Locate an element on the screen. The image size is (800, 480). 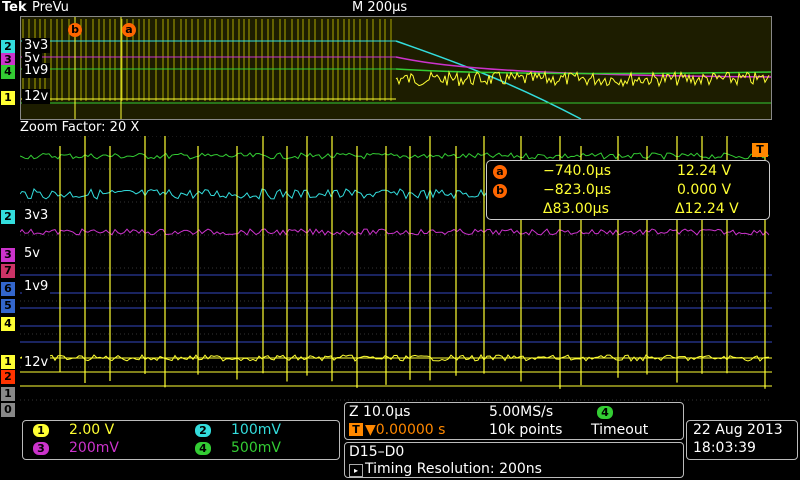
trigger-marker-zoom: T is located at coordinates (760, 150).